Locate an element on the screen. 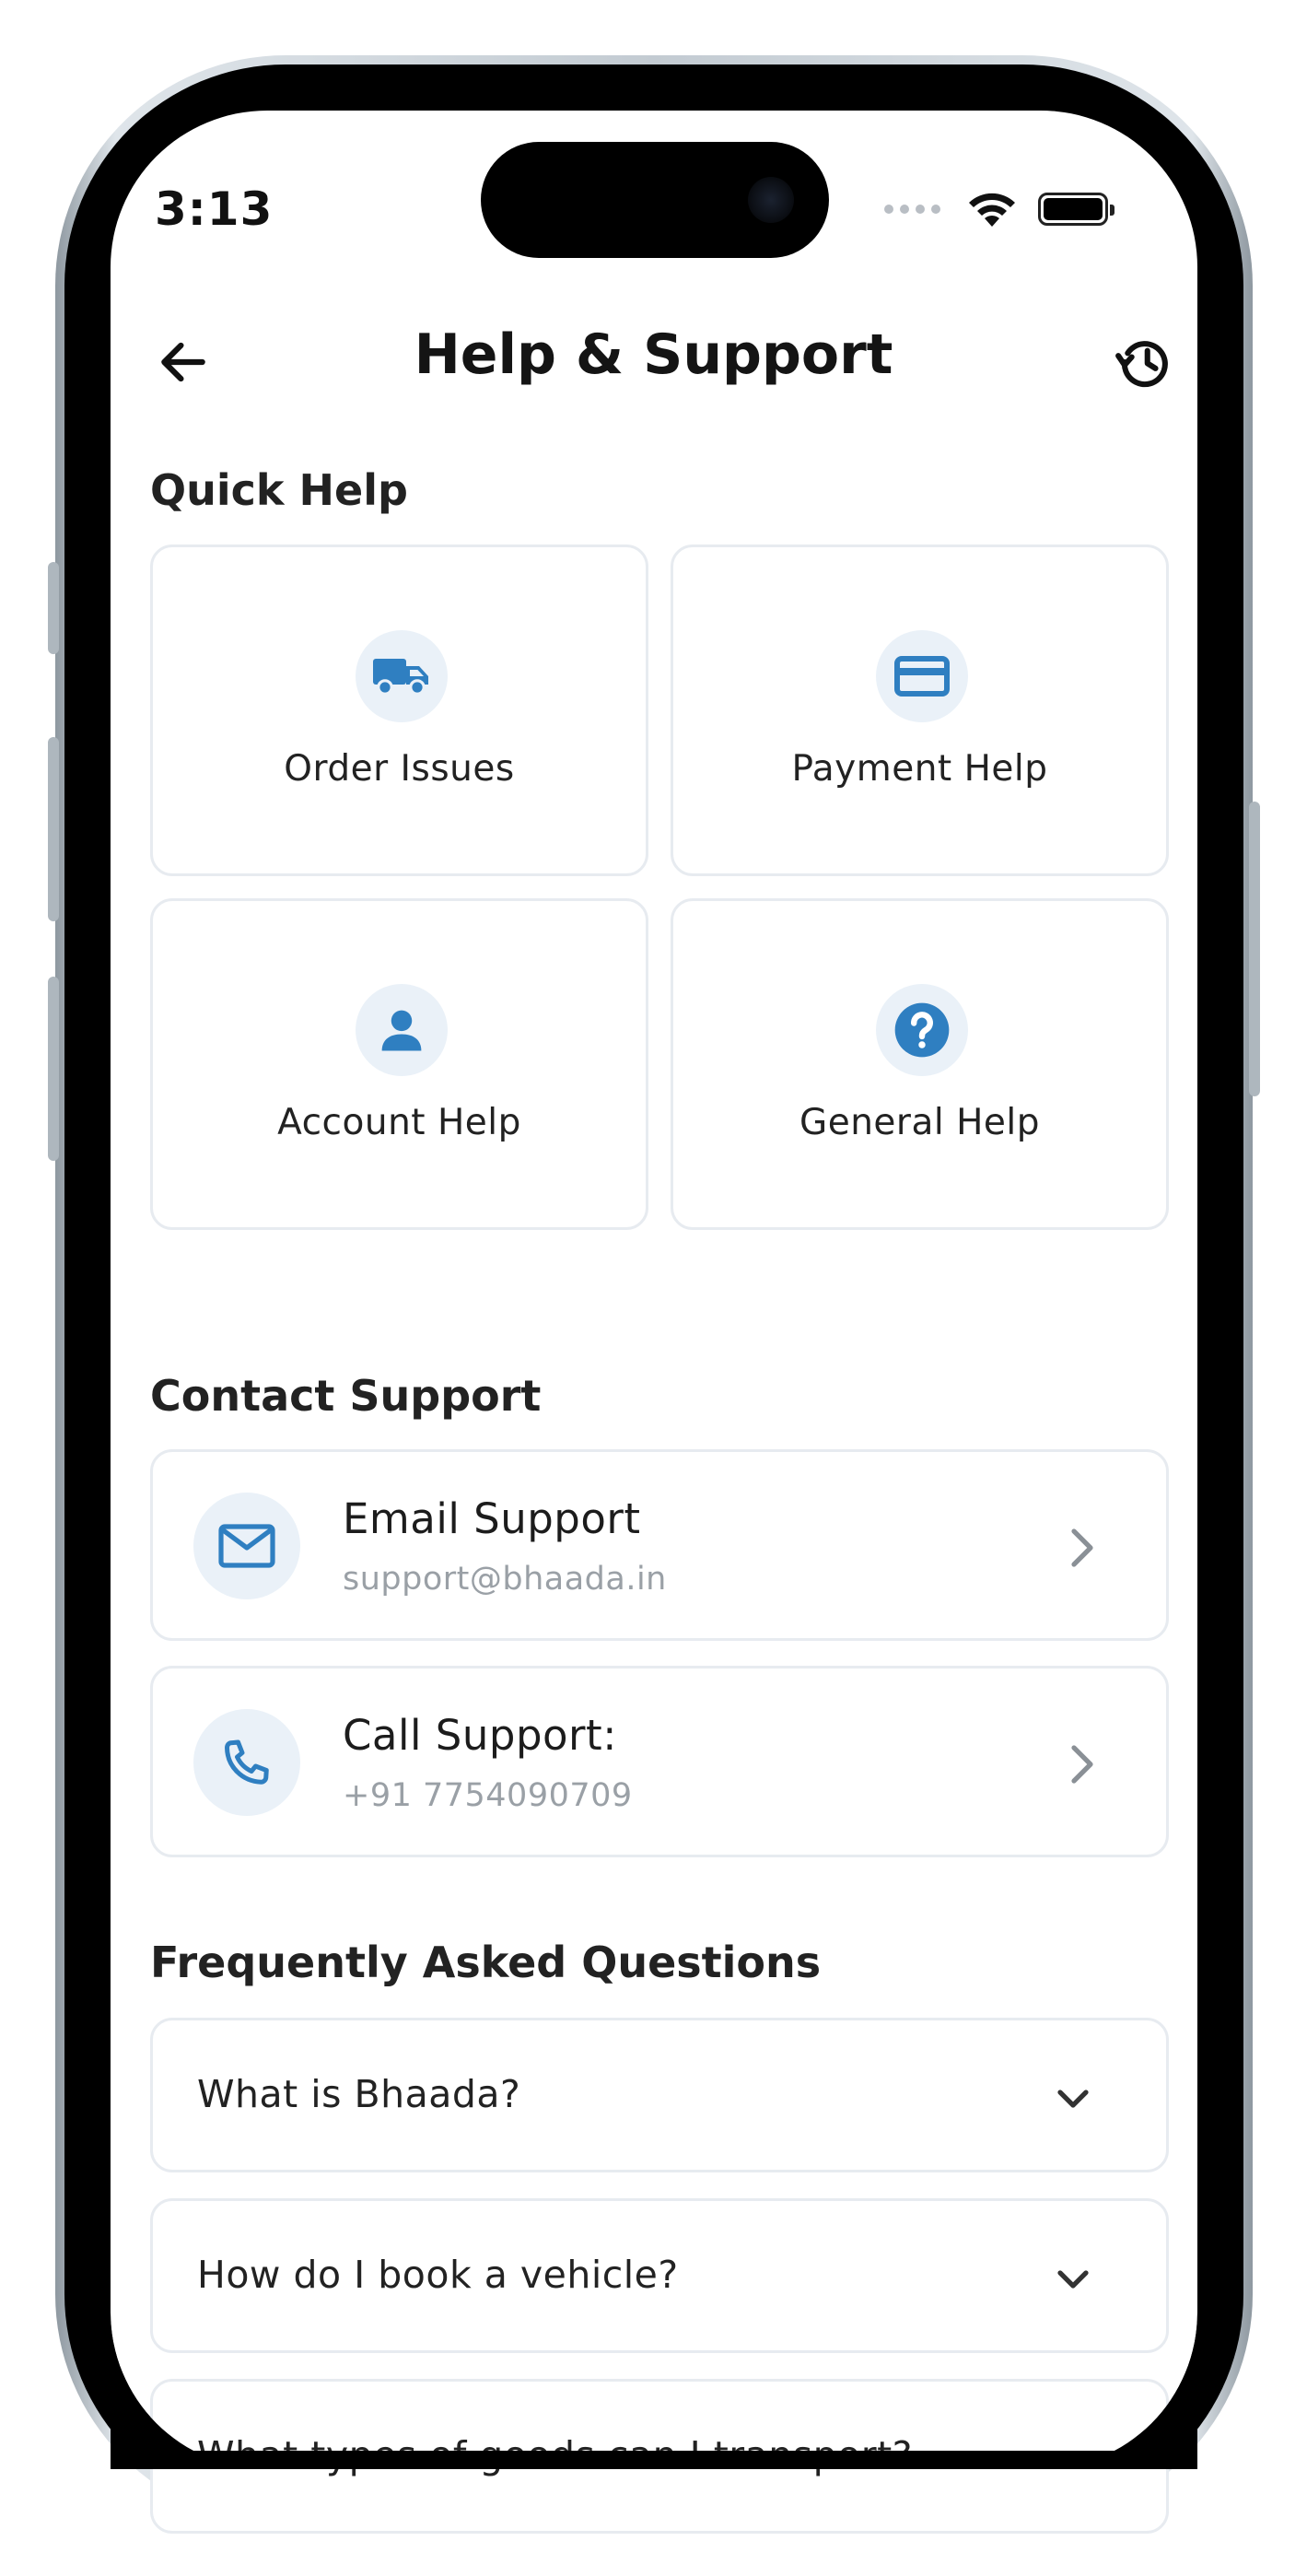 The height and width of the screenshot is (2576, 1307). quick-help-title: Quick Help is located at coordinates (279, 490).